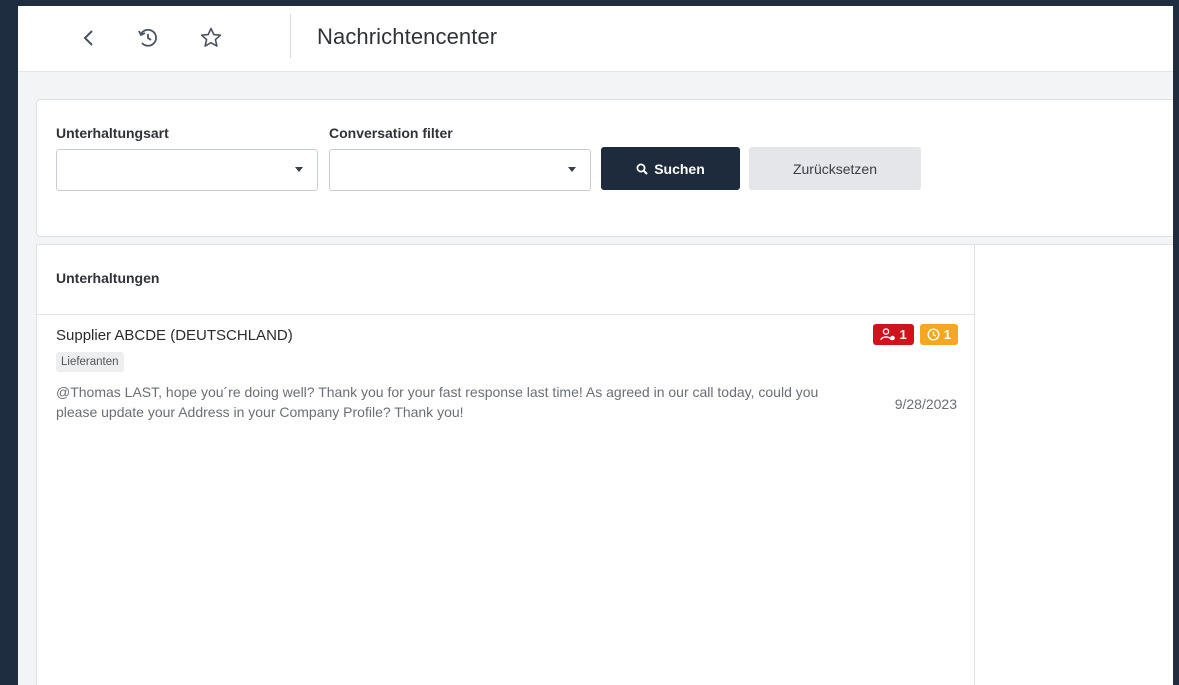 The width and height of the screenshot is (1179, 685). Describe the element at coordinates (925, 404) in the screenshot. I see `conversation-date: 9/28/2023` at that location.